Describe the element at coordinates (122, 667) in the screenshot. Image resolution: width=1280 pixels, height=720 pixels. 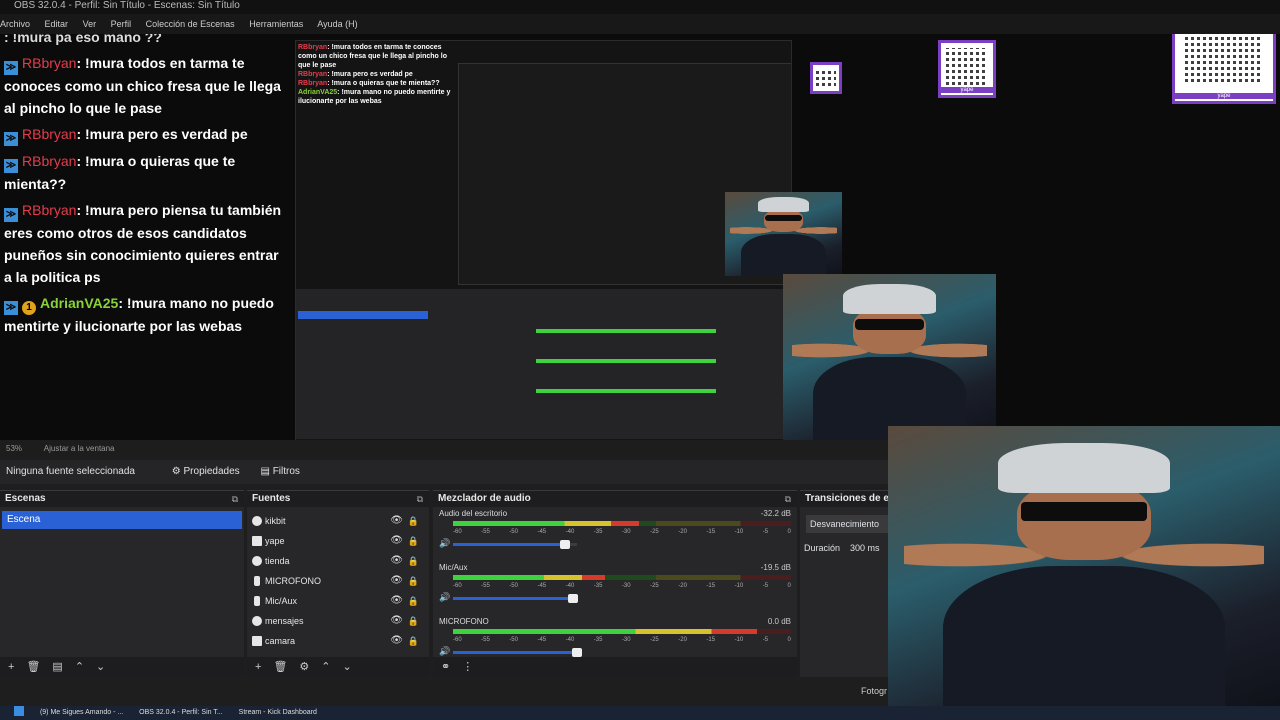
I see `scenes-toolbar: + 🗑 ▤ ⌃ ⌄` at that location.